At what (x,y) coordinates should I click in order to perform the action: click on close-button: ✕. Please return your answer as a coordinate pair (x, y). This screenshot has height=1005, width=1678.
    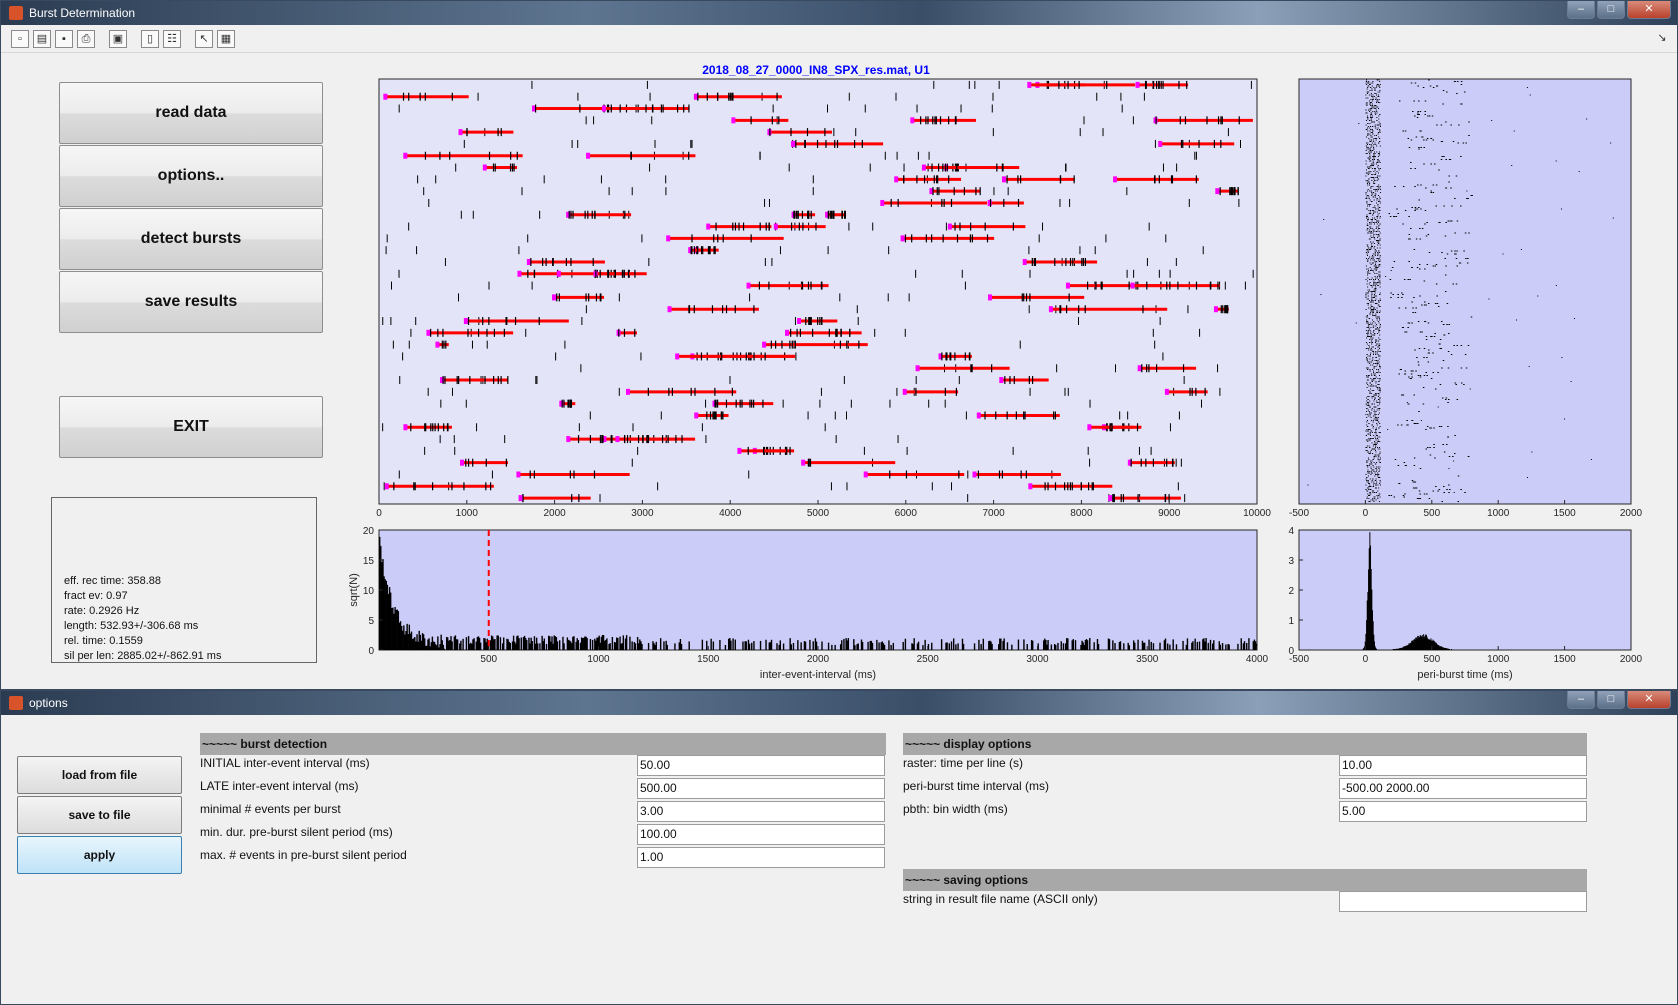
    Looking at the image, I should click on (1649, 700).